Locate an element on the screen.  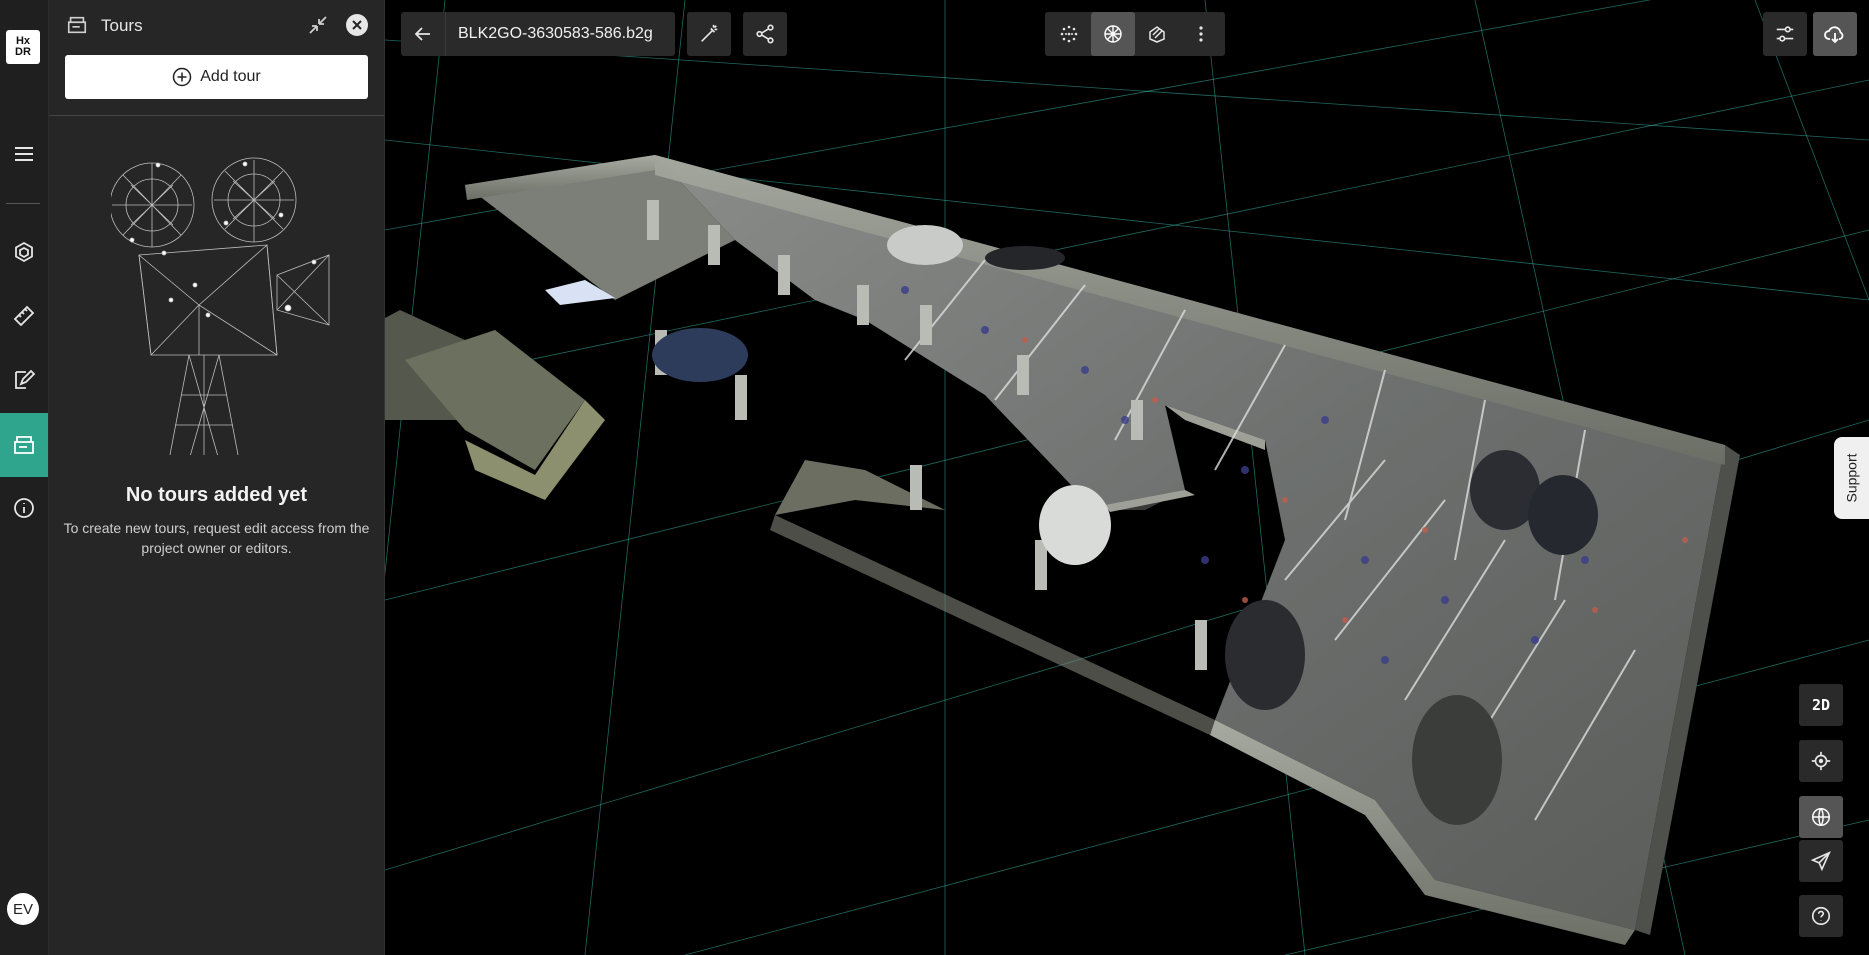
sidebar-item-measure is located at coordinates (24, 316).